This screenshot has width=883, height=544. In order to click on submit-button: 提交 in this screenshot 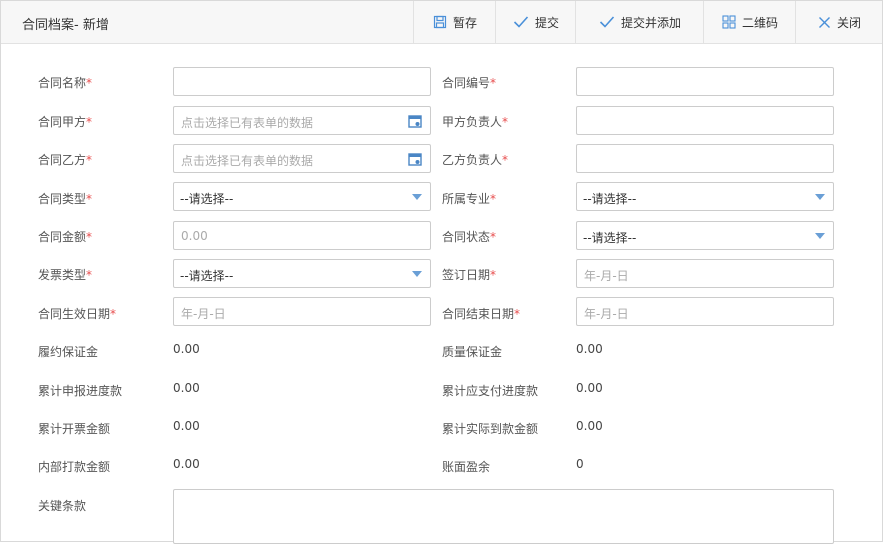, I will do `click(535, 22)`.